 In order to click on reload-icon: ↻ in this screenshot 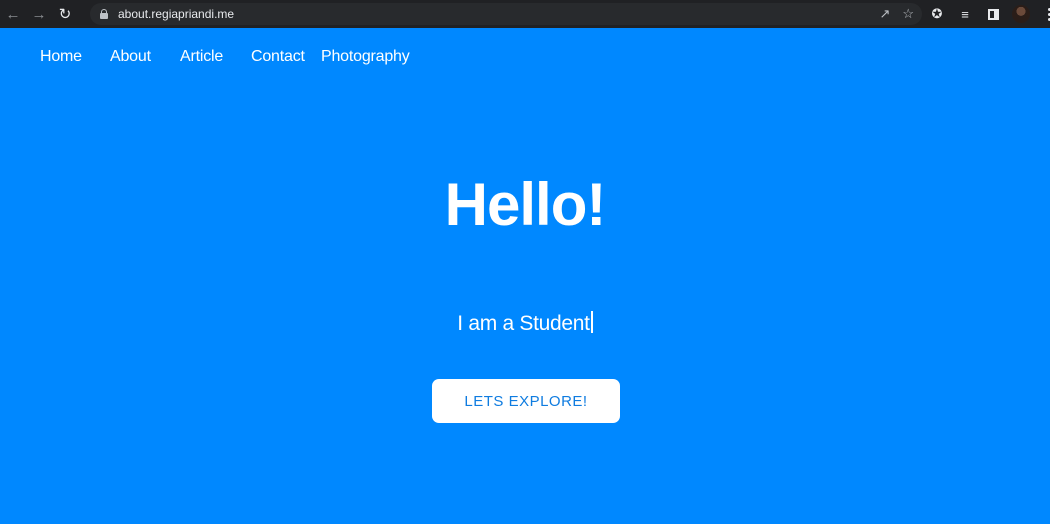, I will do `click(65, 14)`.